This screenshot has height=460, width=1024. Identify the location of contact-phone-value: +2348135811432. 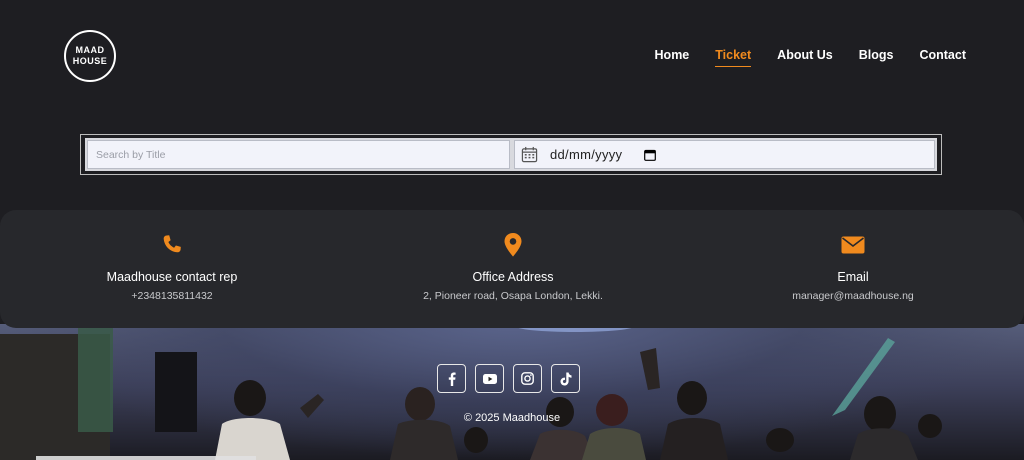
(172, 296).